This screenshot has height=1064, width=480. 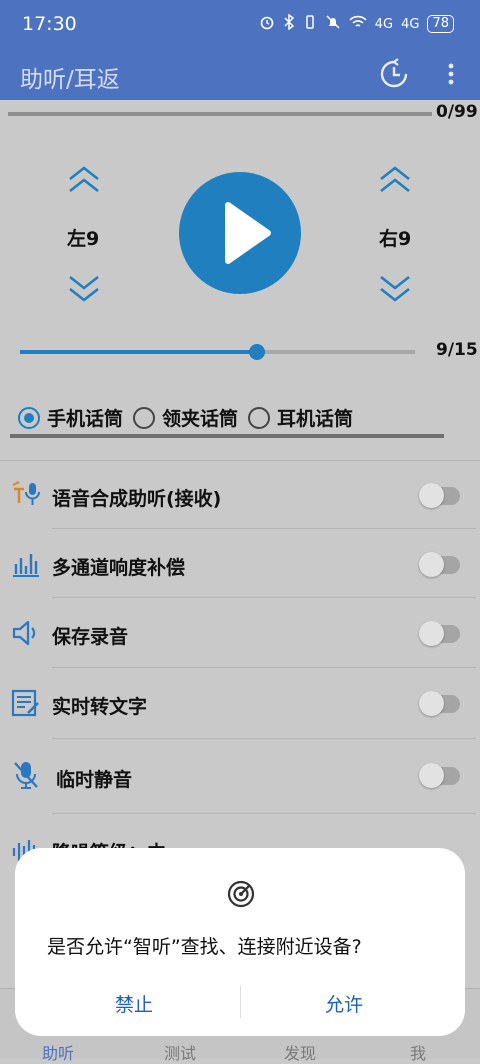 What do you see at coordinates (315, 419) in the screenshot?
I see `radio-label: 耳机话筒` at bounding box center [315, 419].